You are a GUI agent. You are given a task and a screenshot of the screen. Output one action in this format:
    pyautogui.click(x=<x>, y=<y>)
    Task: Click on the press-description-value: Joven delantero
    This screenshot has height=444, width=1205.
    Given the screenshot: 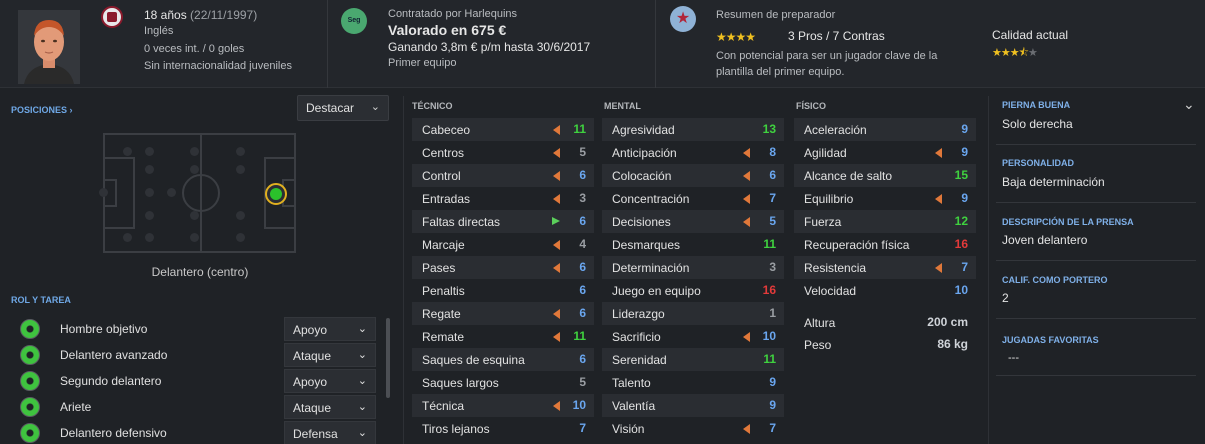 What is the action you would take?
    pyautogui.click(x=1045, y=240)
    